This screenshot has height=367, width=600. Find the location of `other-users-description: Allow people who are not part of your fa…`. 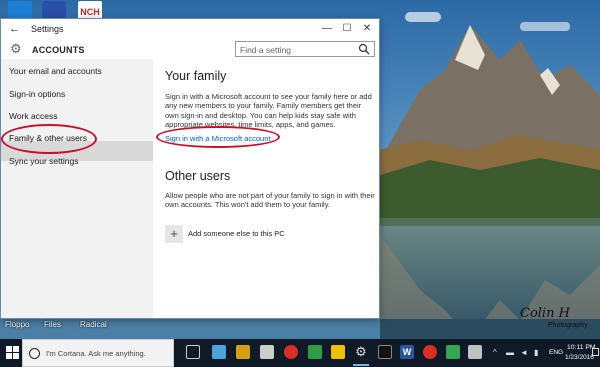

other-users-description: Allow people who are not part of your fa… is located at coordinates (270, 200).